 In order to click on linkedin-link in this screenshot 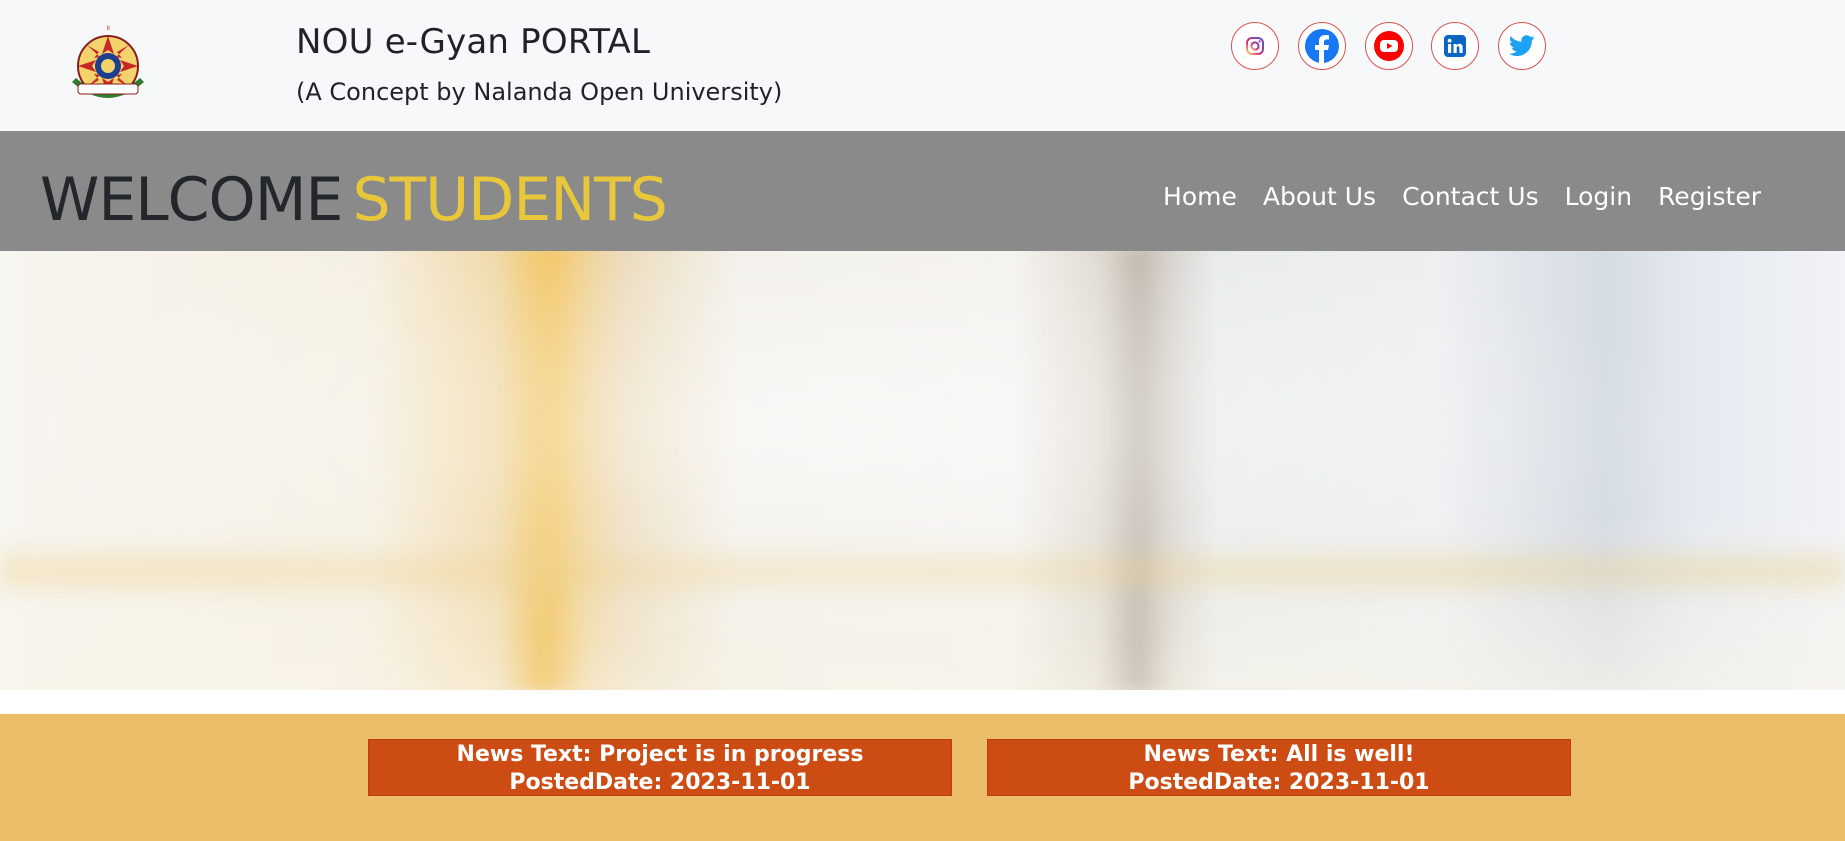, I will do `click(1455, 46)`.